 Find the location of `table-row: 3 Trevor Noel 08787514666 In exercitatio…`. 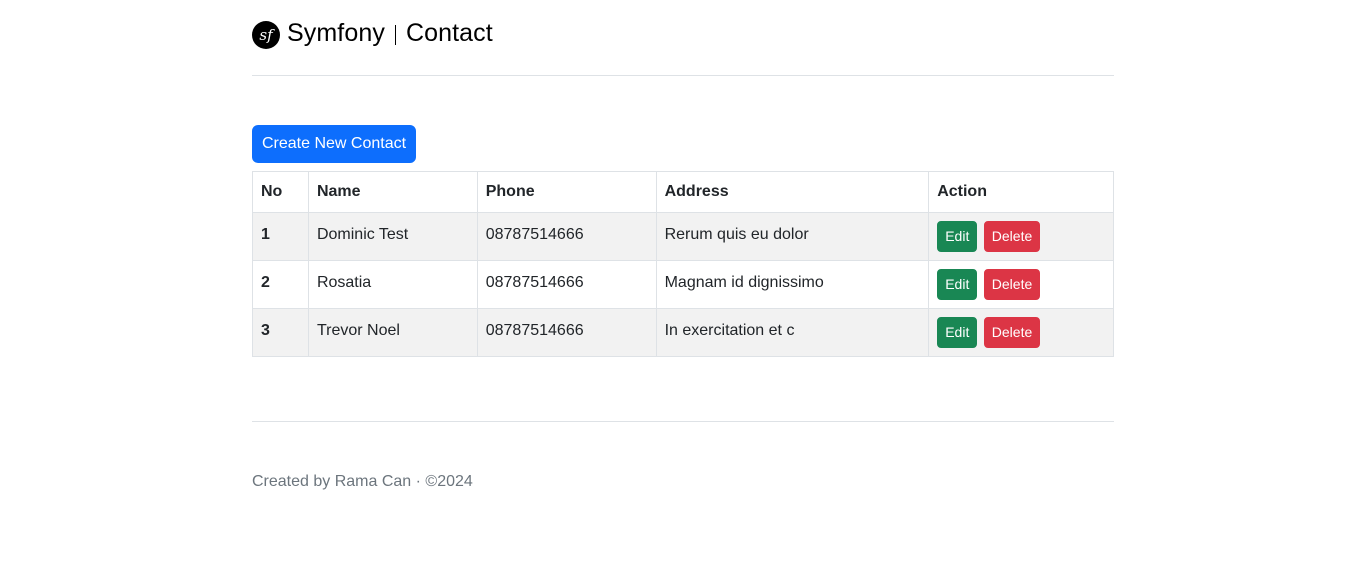

table-row: 3 Trevor Noel 08787514666 In exercitatio… is located at coordinates (683, 332).